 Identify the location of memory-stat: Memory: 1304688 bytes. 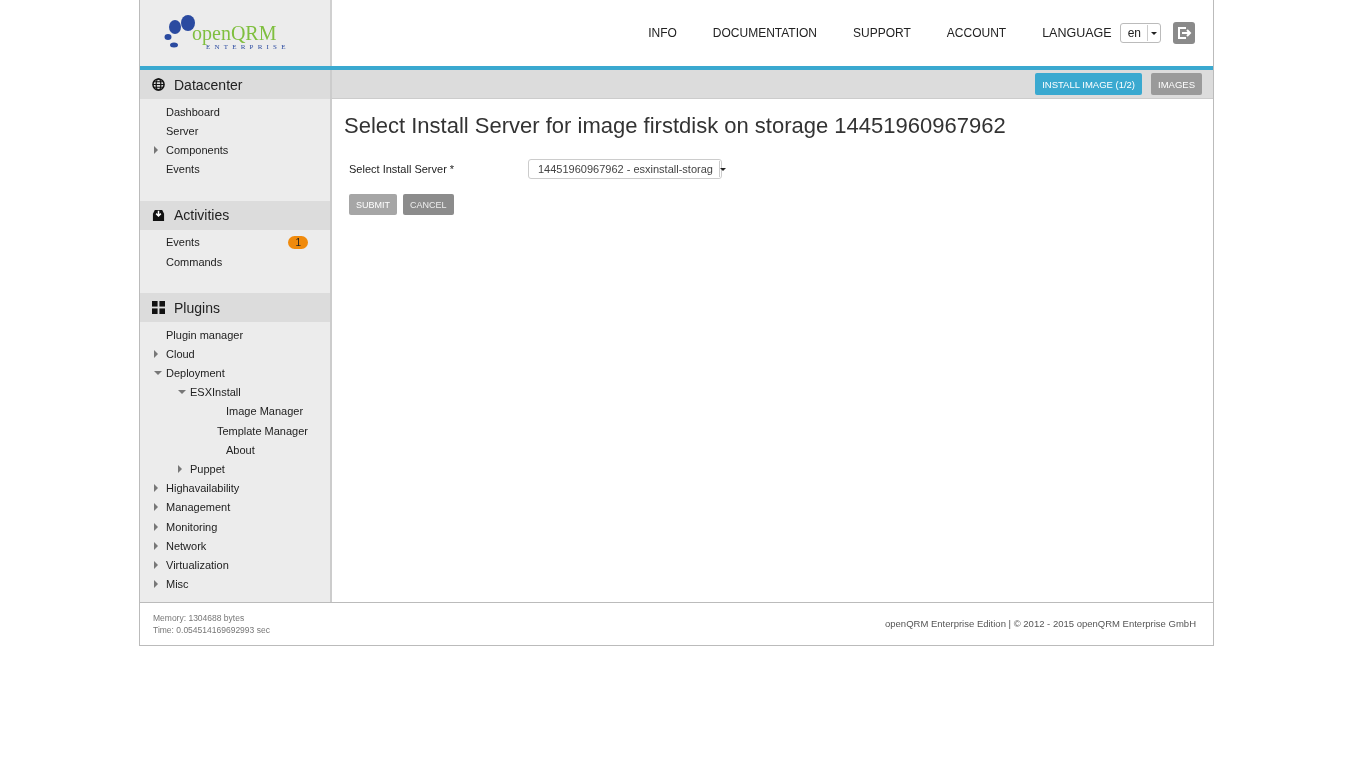
(199, 617).